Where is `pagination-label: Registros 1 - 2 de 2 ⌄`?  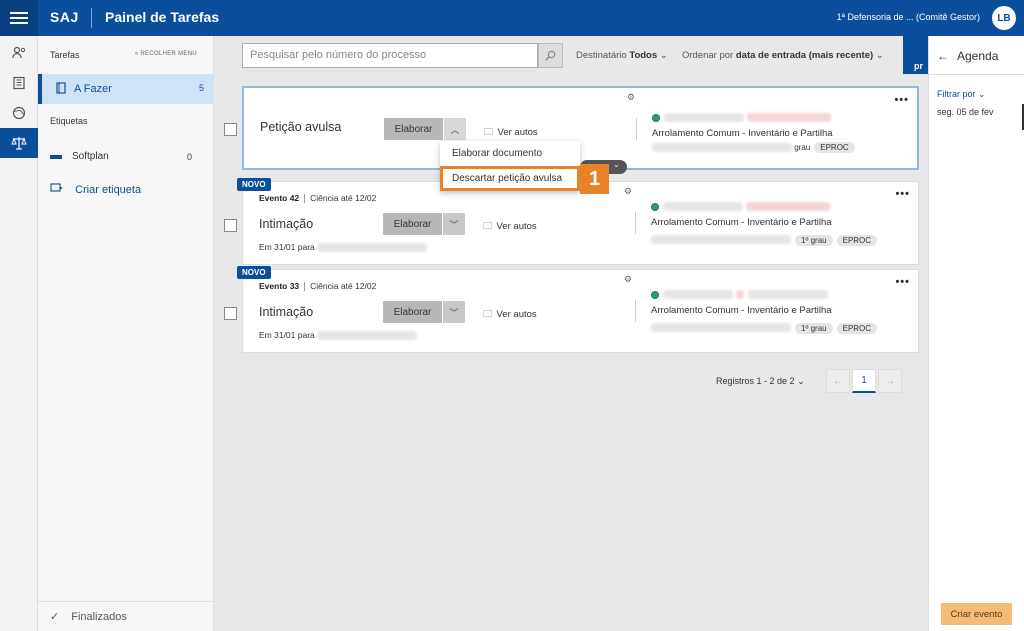 pagination-label: Registros 1 - 2 de 2 ⌄ is located at coordinates (760, 381).